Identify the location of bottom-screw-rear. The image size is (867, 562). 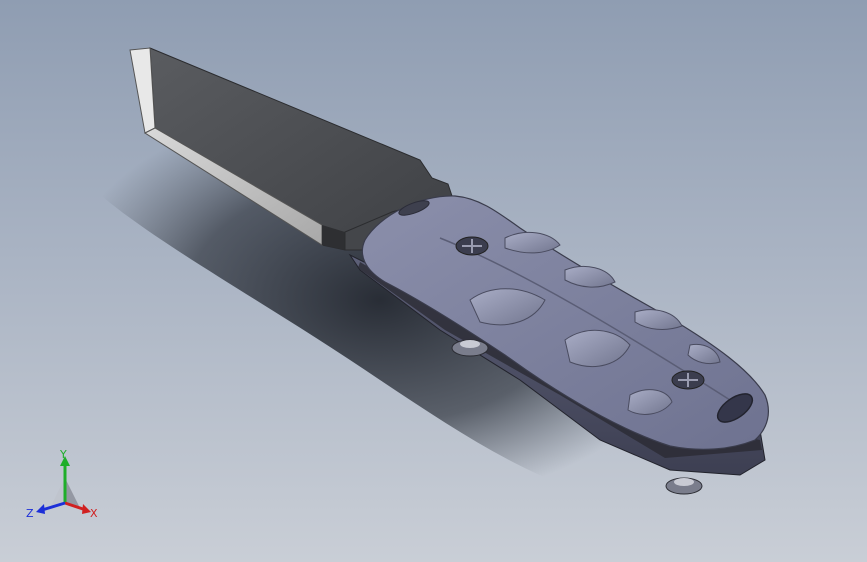
(684, 486).